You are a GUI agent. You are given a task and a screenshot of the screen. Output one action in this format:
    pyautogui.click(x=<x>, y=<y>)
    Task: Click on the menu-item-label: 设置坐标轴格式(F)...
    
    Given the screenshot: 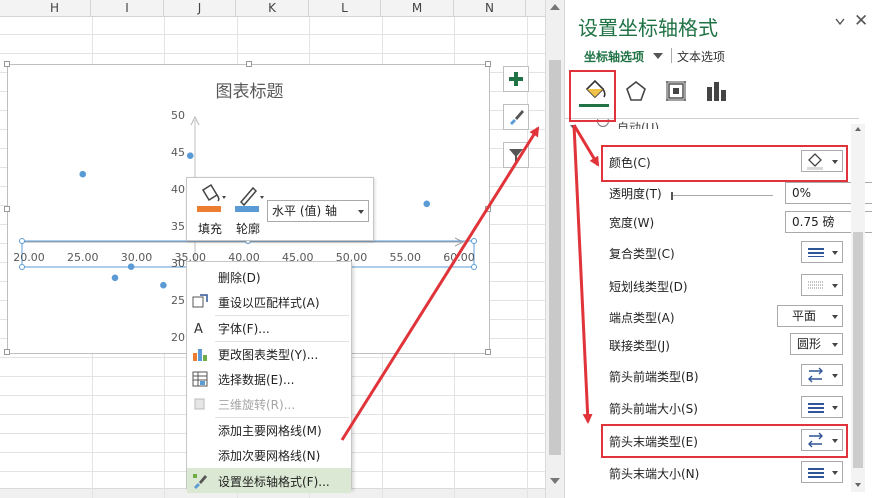 What is the action you would take?
    pyautogui.click(x=274, y=482)
    